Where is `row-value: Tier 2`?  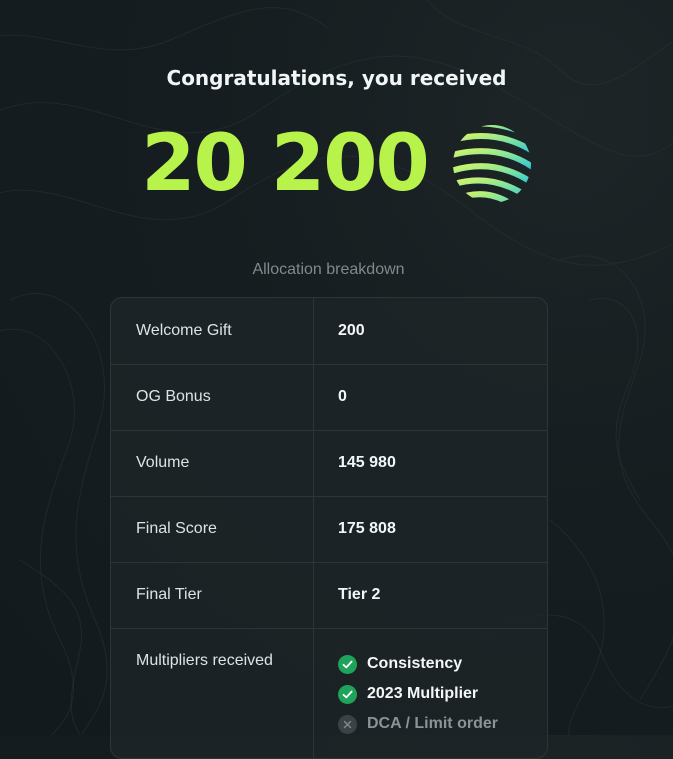 row-value: Tier 2 is located at coordinates (359, 594).